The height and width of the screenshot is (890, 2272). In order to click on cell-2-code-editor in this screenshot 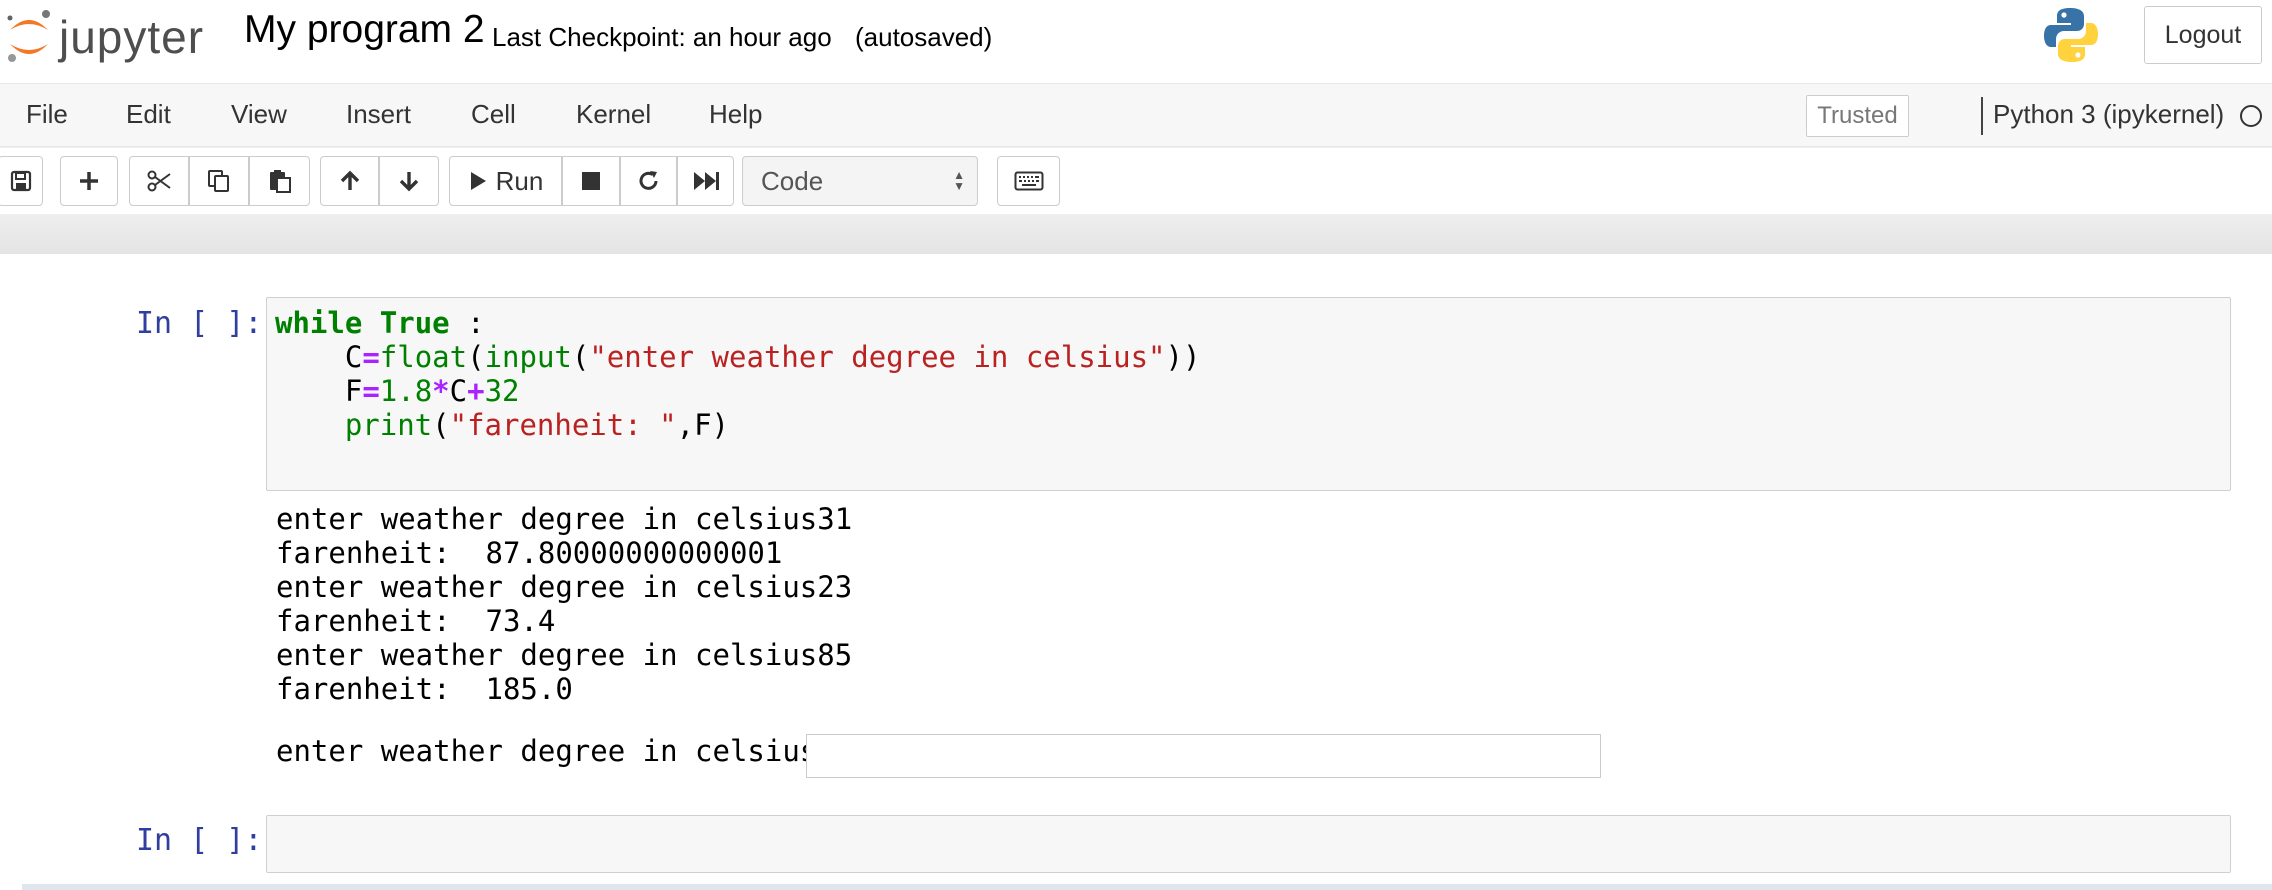, I will do `click(1248, 844)`.